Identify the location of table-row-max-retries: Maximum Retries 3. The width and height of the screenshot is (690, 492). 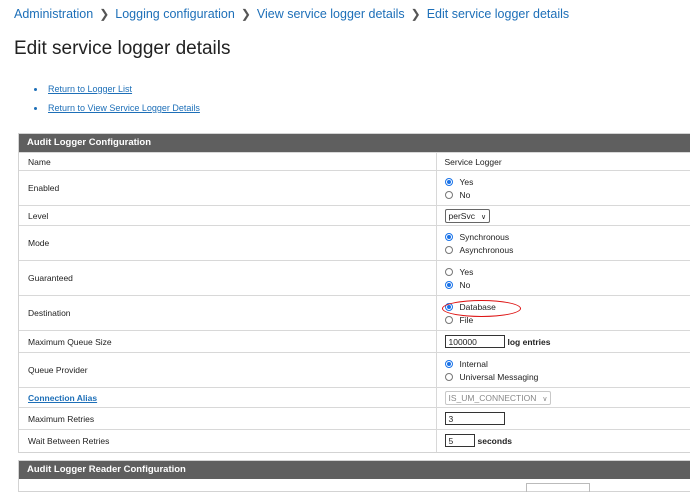
(354, 419).